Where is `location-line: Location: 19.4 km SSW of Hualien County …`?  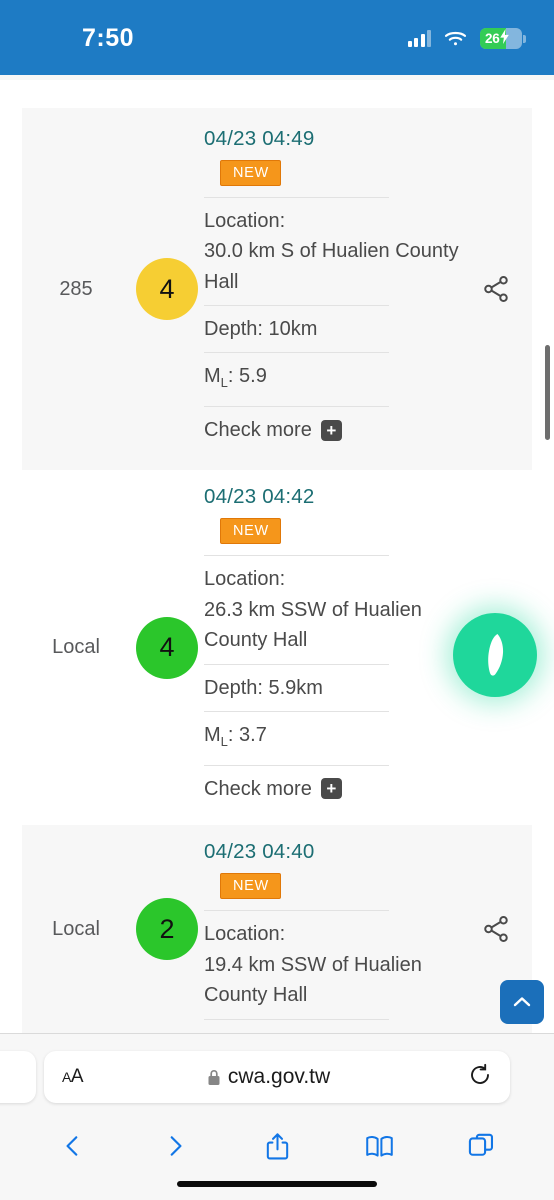 location-line: Location: 19.4 km SSW of Hualien County … is located at coordinates (332, 965).